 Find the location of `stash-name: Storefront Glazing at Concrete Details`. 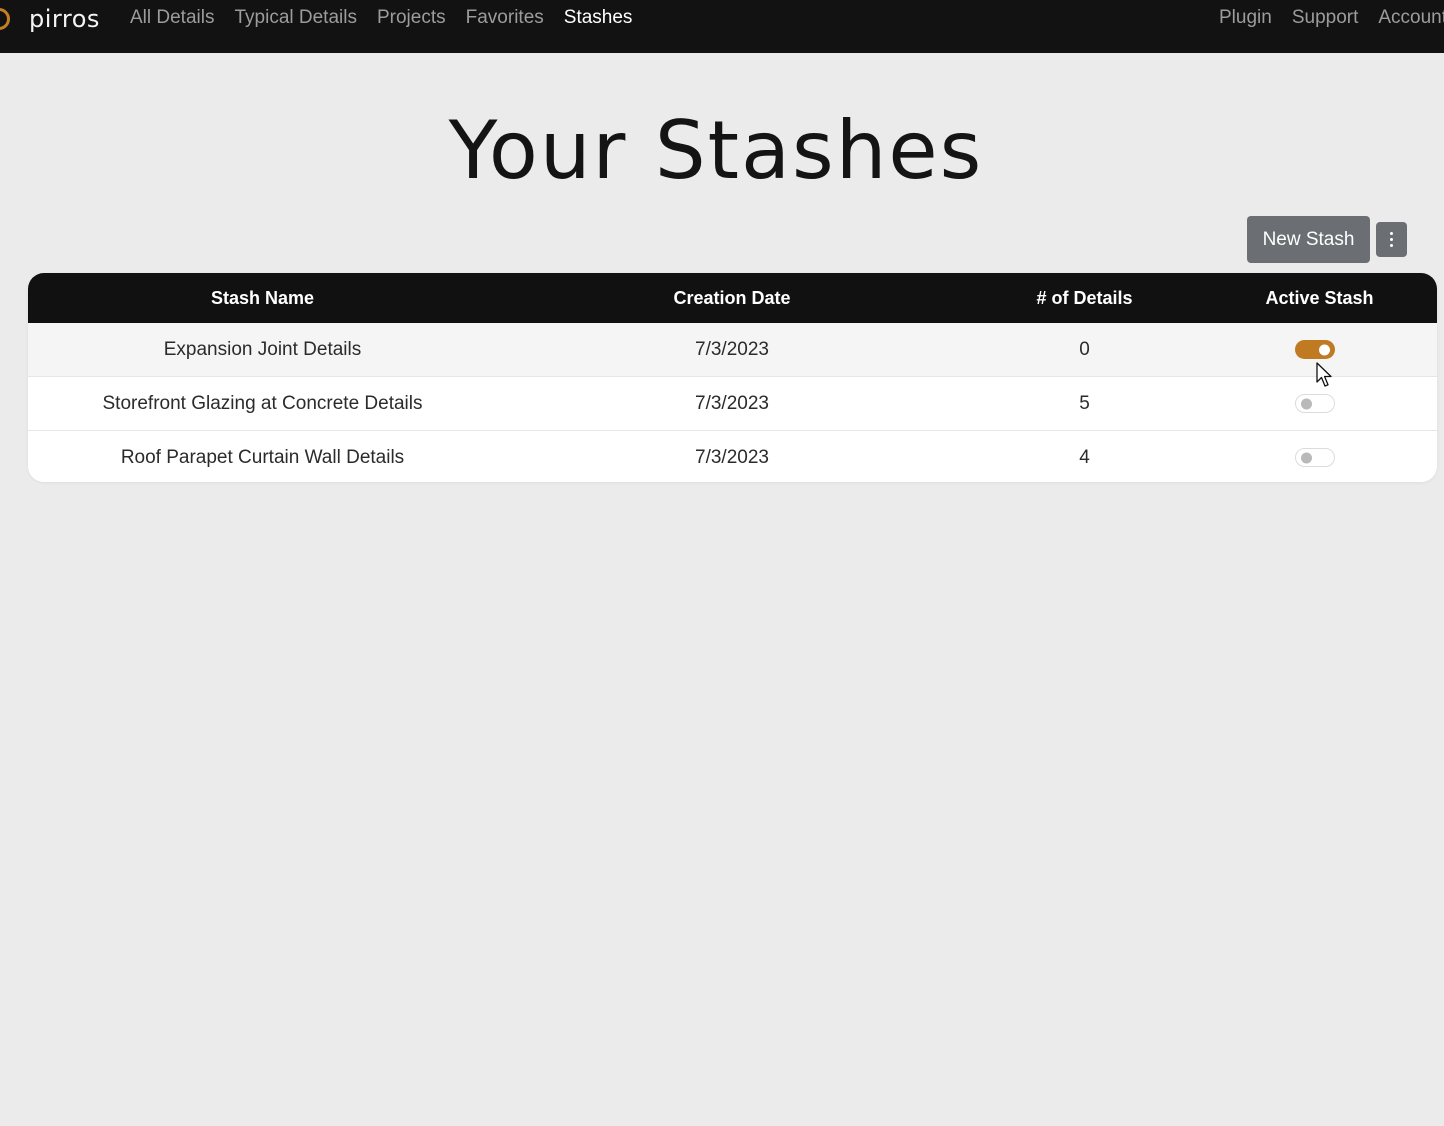

stash-name: Storefront Glazing at Concrete Details is located at coordinates (262, 404).